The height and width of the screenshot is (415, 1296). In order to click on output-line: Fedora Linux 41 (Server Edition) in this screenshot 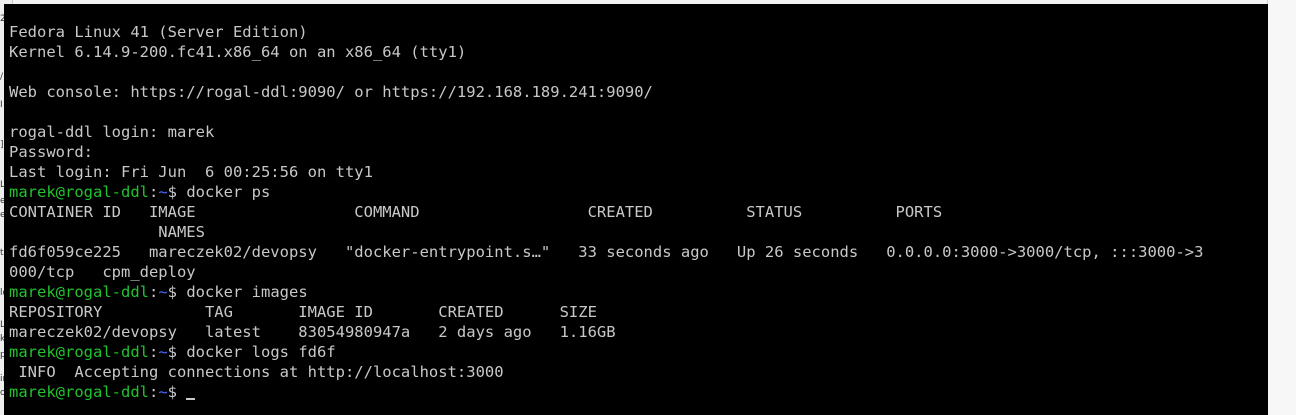, I will do `click(638, 32)`.